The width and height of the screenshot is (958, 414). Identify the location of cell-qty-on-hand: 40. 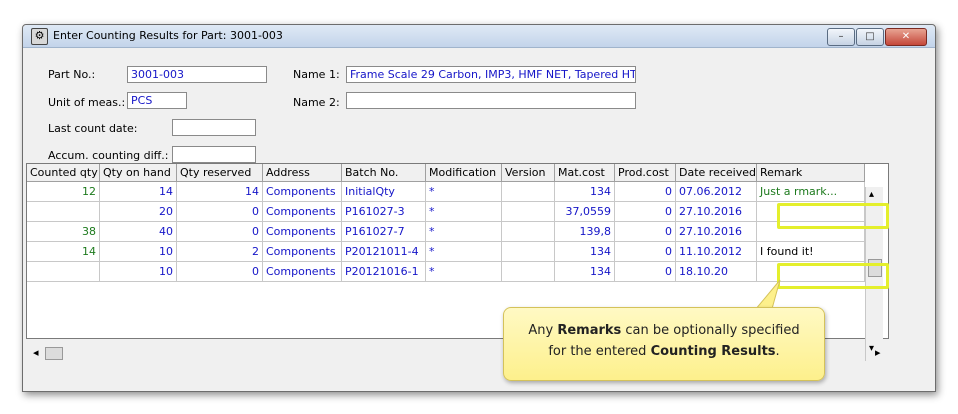
(138, 232).